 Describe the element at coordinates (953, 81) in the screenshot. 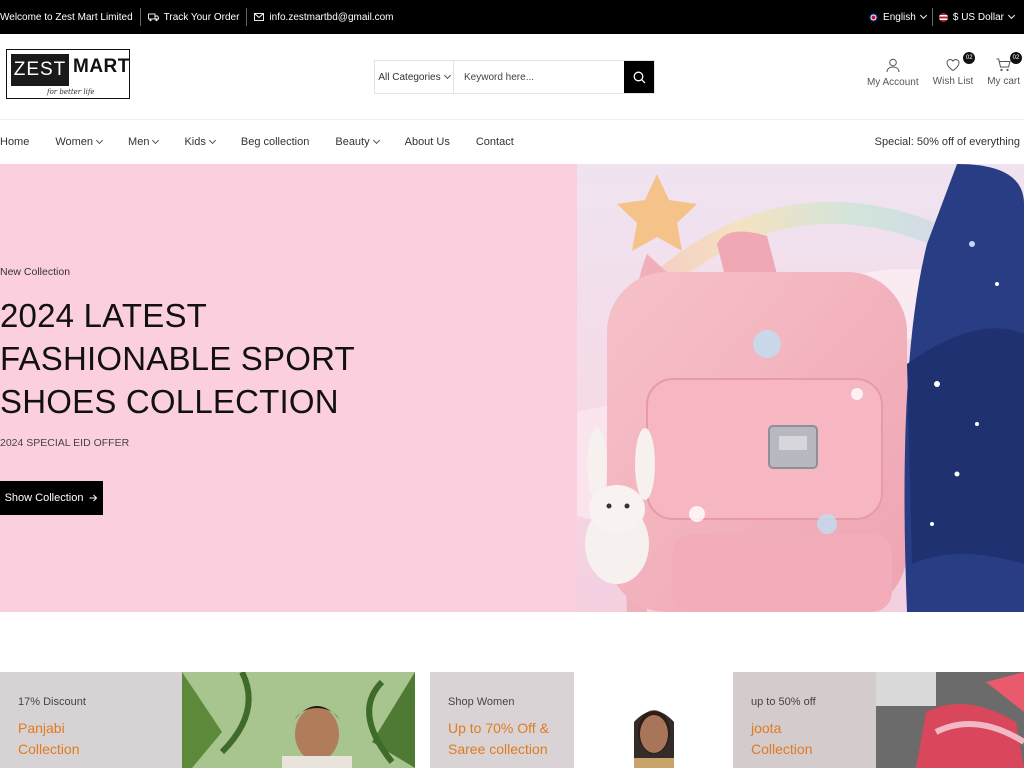

I see `wishlist-label: Wish List` at that location.